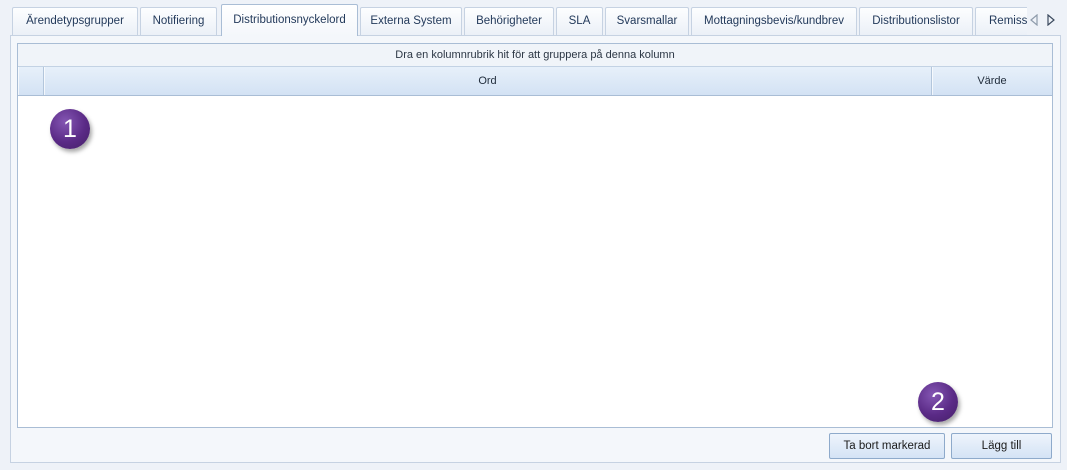 The width and height of the screenshot is (1067, 470). Describe the element at coordinates (178, 21) in the screenshot. I see `tab-notifiering: Notifiering` at that location.